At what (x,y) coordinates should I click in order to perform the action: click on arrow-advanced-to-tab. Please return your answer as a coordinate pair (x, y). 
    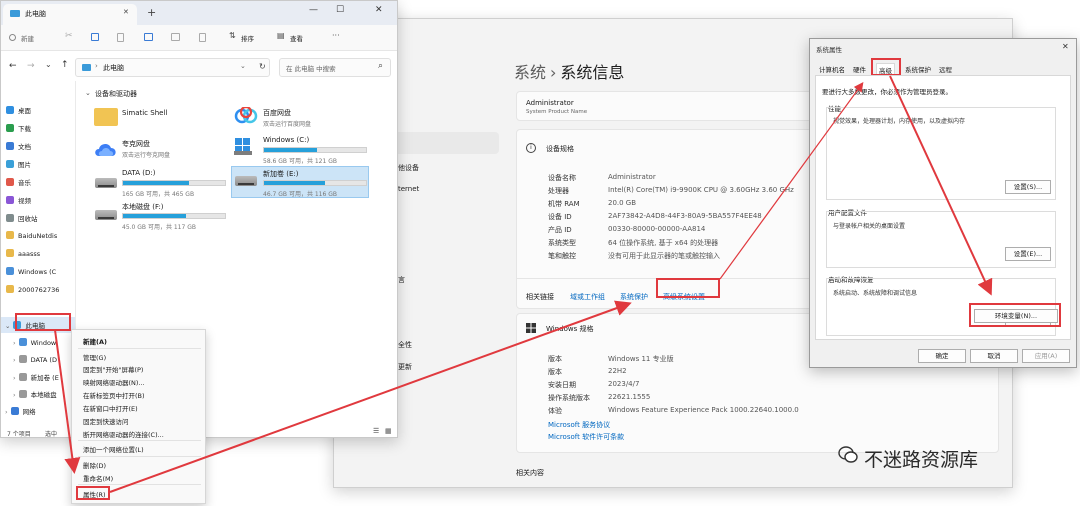
    Looking at the image, I should click on (791, 181).